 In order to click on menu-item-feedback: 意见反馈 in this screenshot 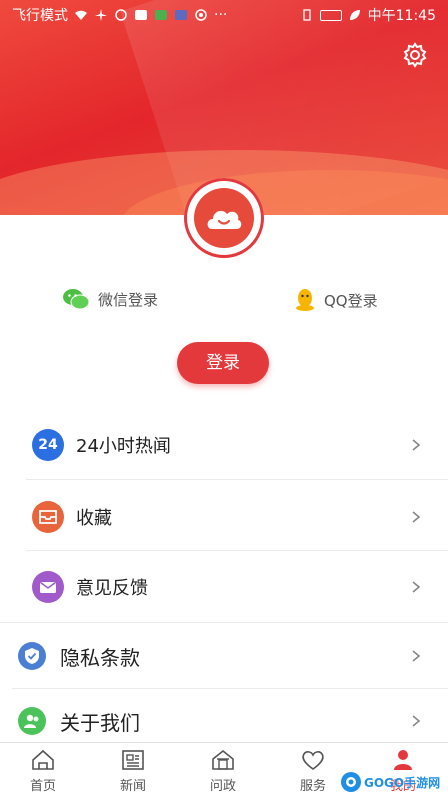, I will do `click(224, 587)`.